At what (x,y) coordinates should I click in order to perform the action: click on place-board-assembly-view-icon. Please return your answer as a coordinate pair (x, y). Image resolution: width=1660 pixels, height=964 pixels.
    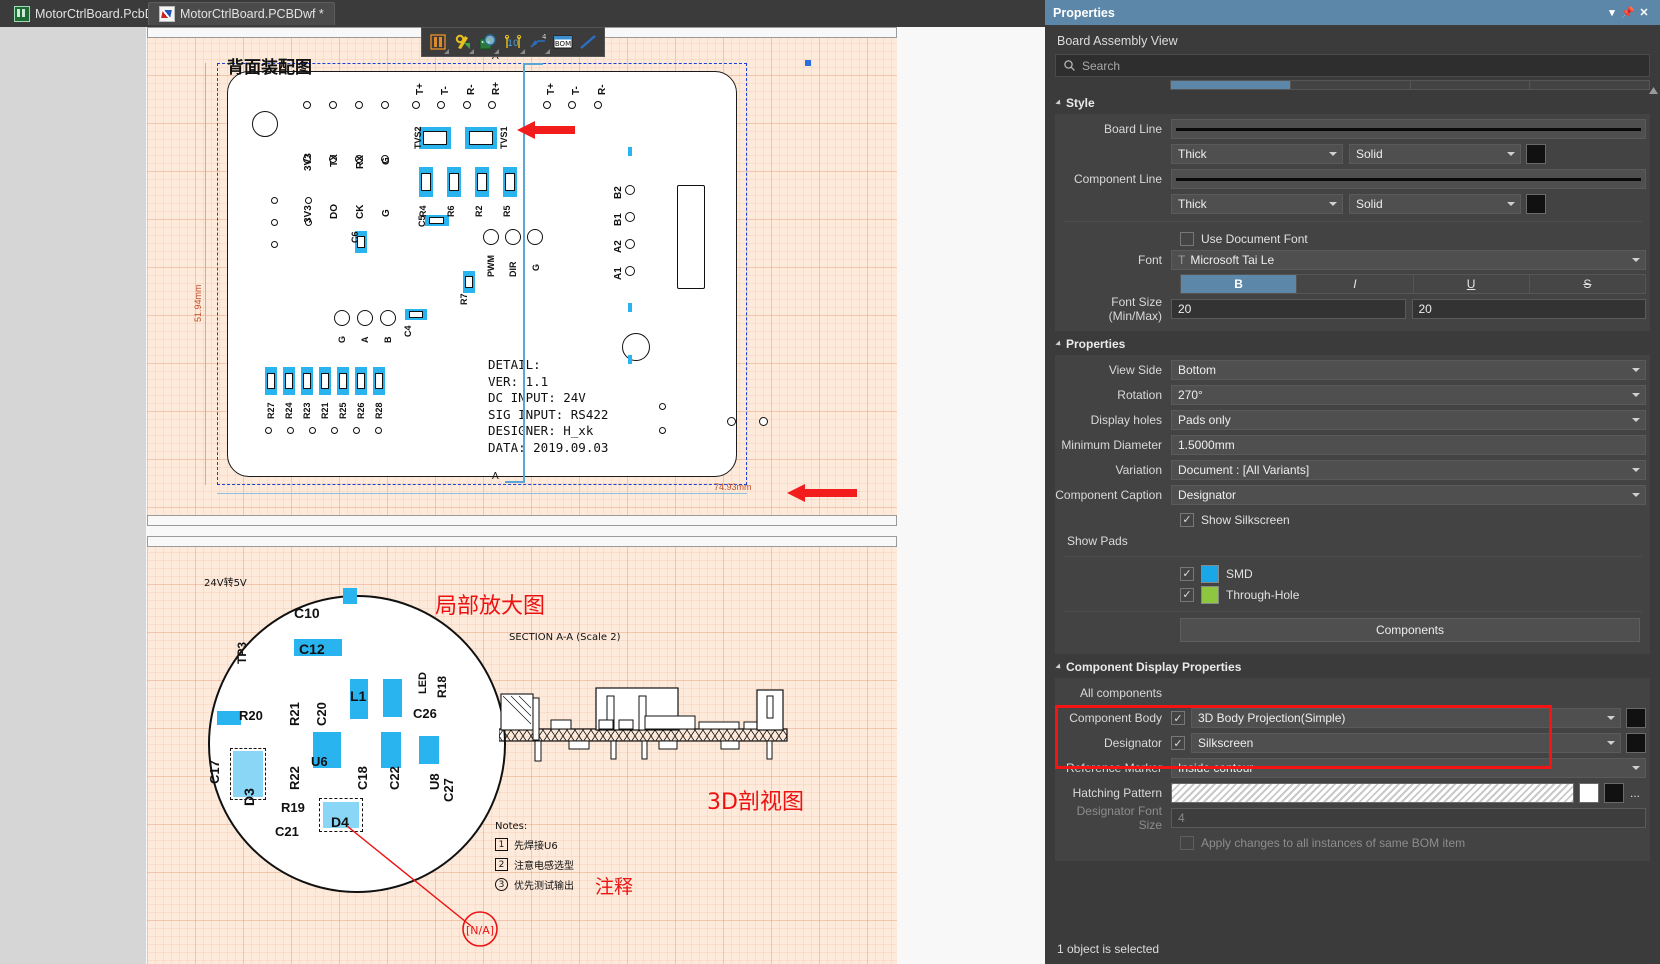
    Looking at the image, I should click on (438, 42).